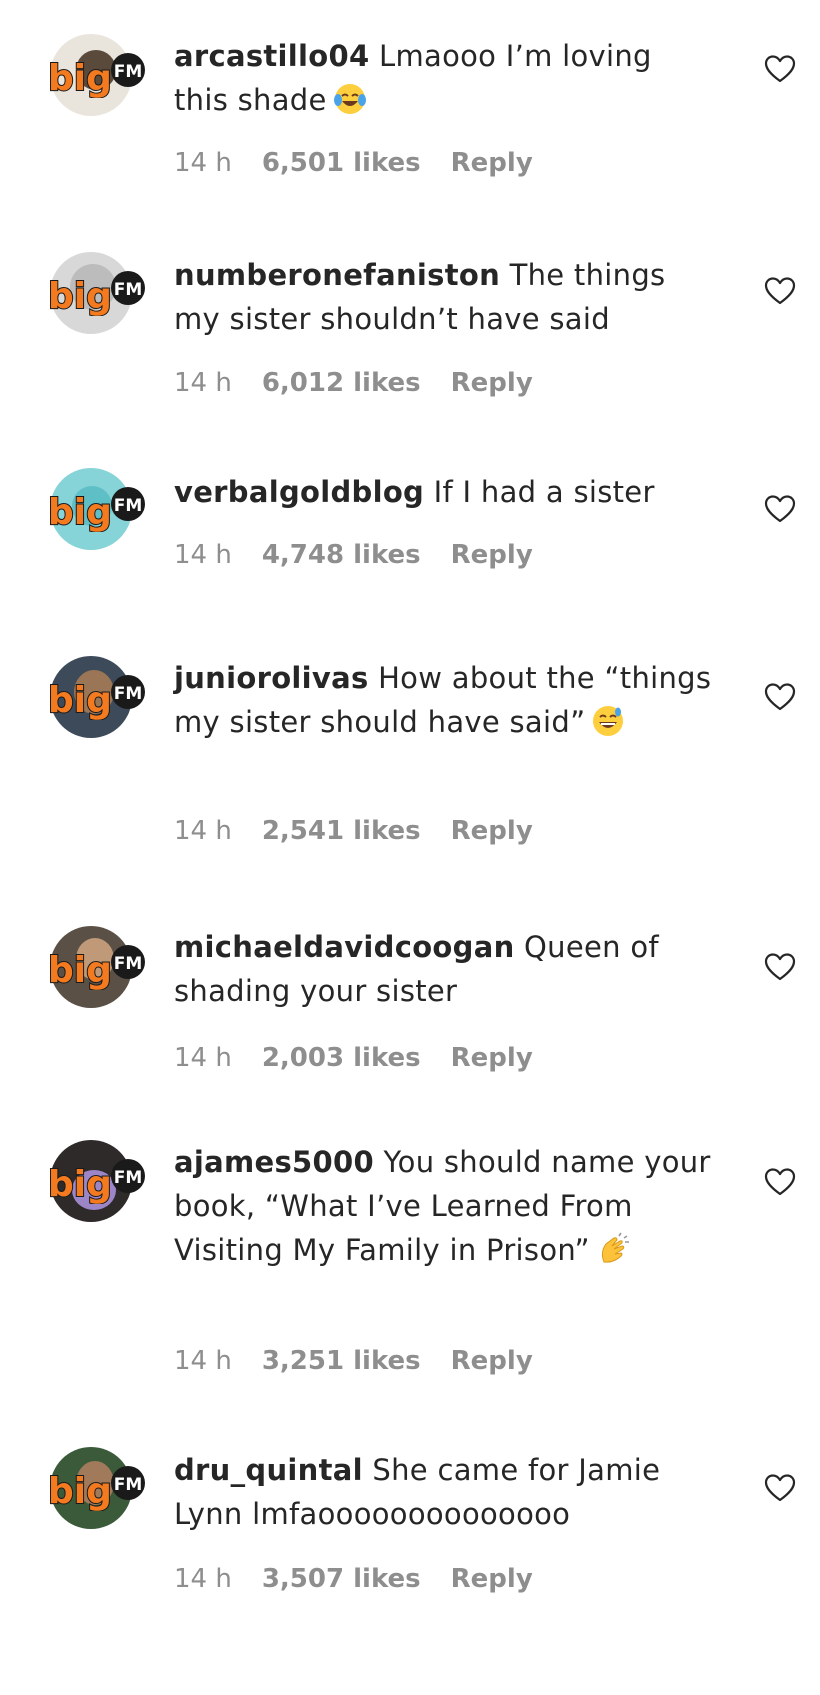  I want to click on comment-likes: 6,012 likes, so click(341, 383).